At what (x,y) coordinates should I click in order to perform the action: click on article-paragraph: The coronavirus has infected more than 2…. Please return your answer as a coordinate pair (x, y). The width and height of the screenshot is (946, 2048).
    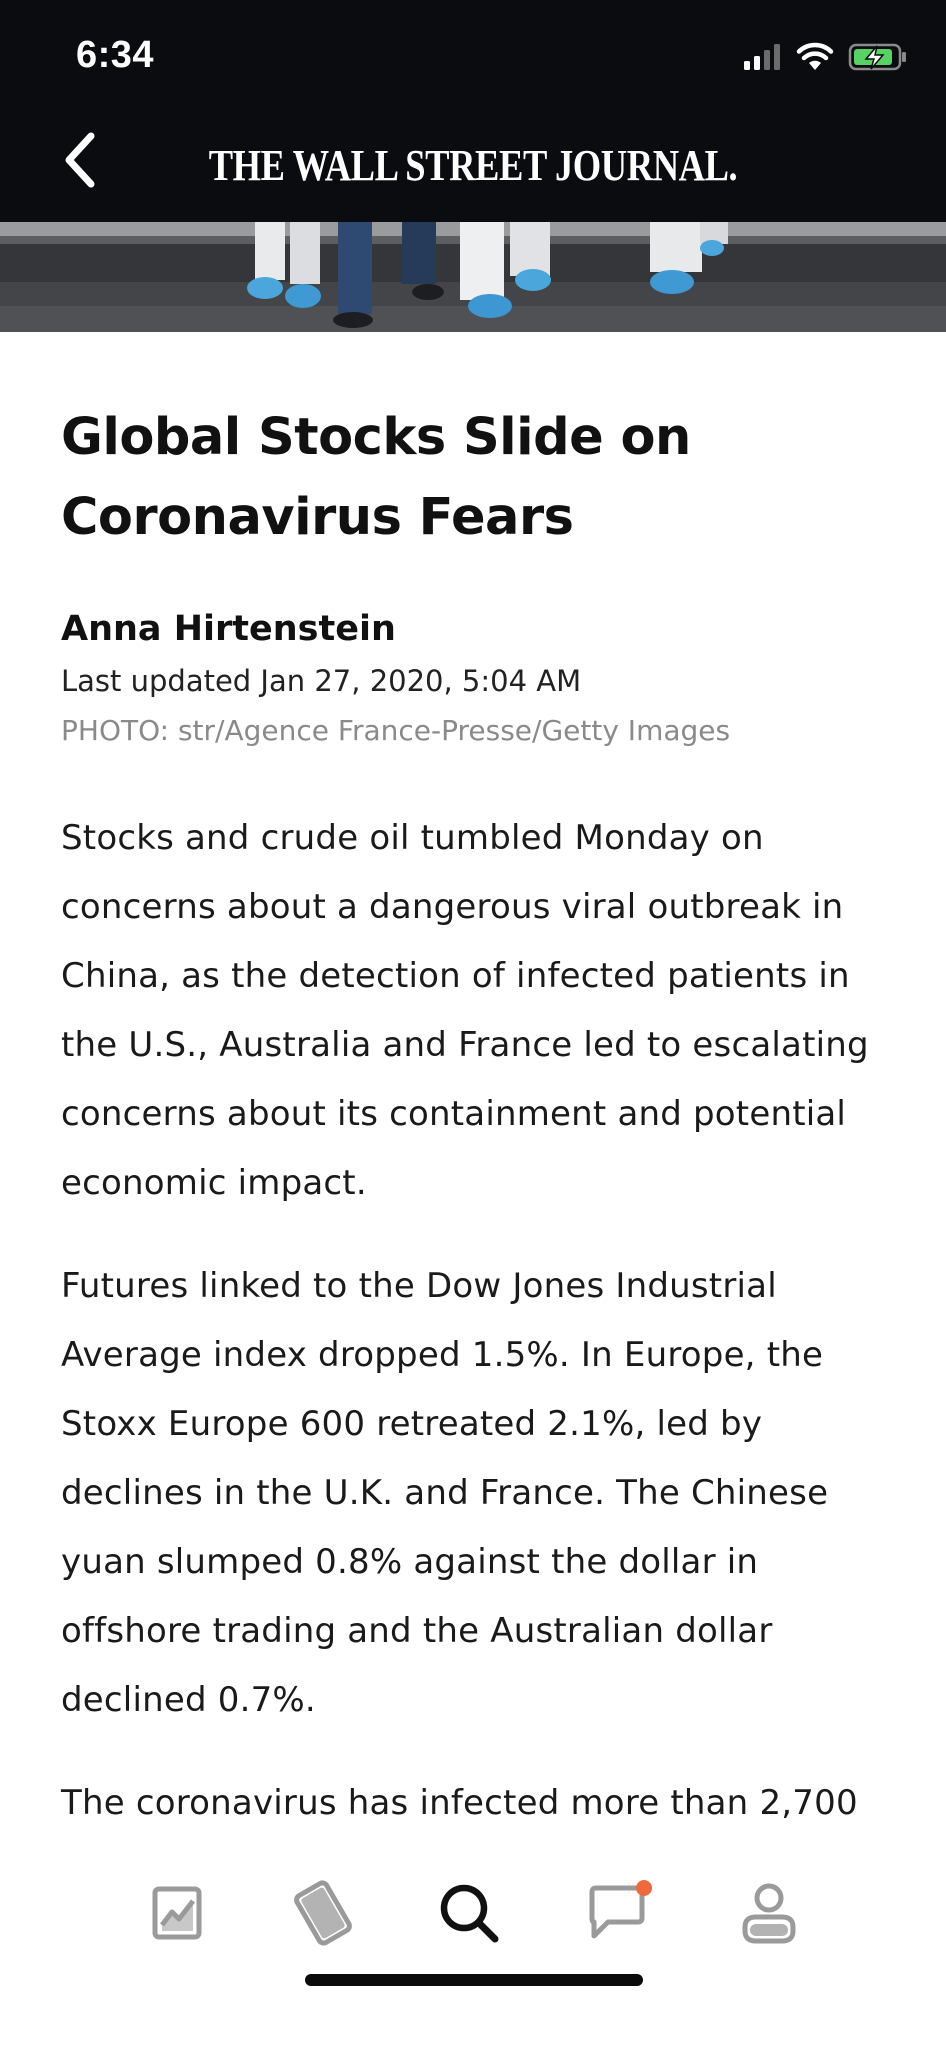
    Looking at the image, I should click on (459, 1803).